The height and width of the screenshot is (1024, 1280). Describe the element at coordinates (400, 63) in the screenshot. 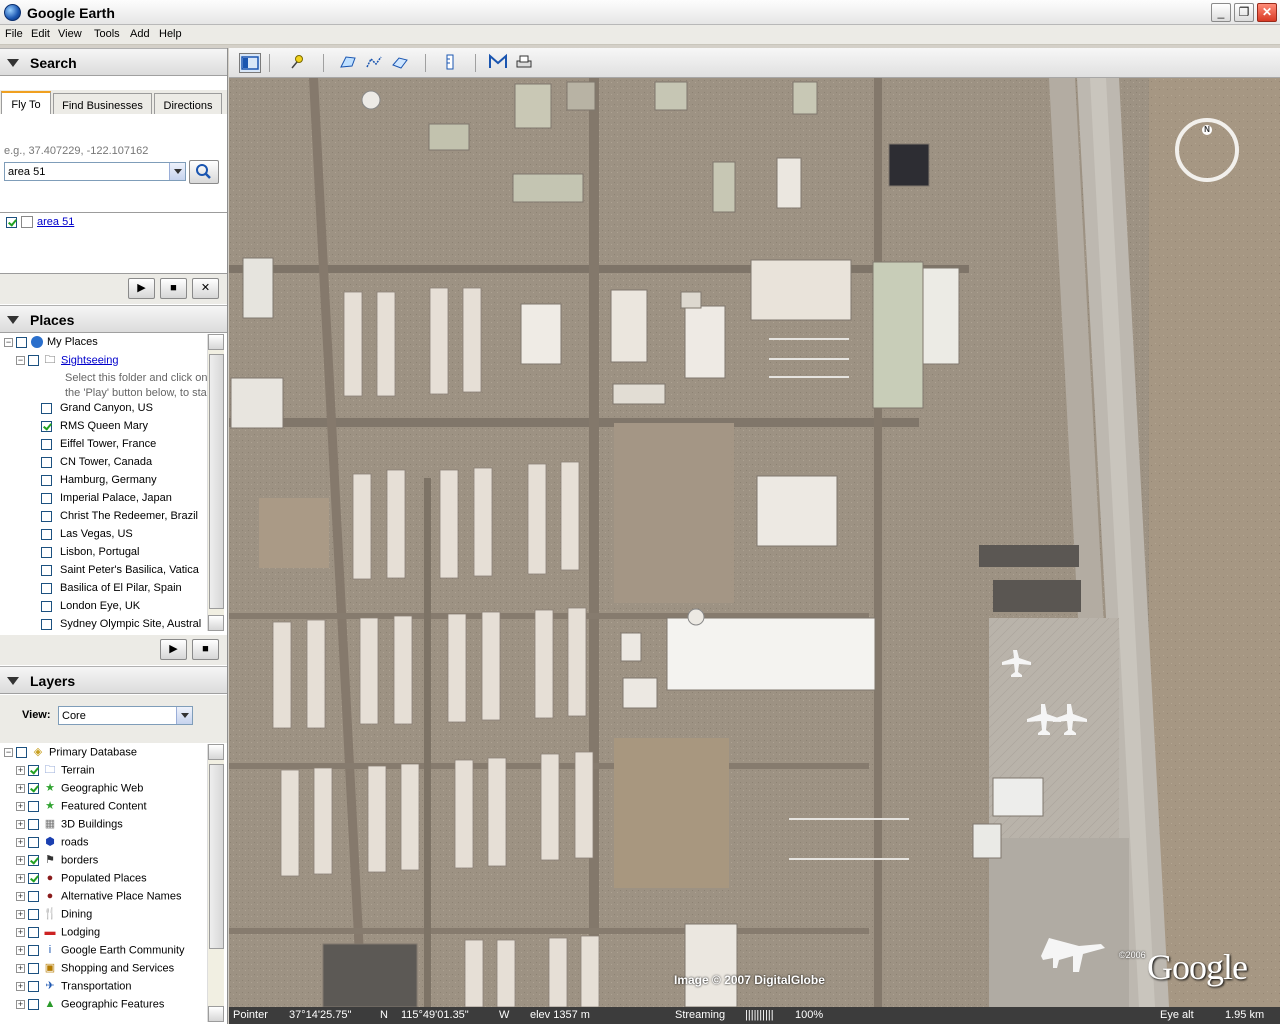

I see `image-overlay-button` at that location.